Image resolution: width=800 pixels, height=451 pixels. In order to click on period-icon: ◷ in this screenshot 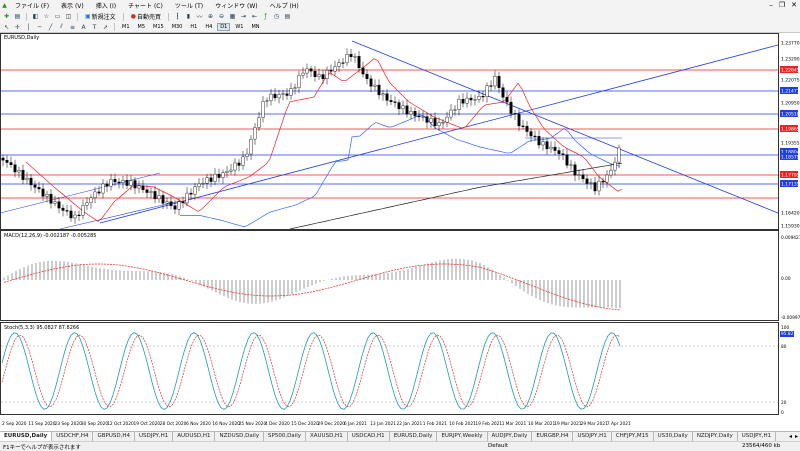, I will do `click(276, 17)`.